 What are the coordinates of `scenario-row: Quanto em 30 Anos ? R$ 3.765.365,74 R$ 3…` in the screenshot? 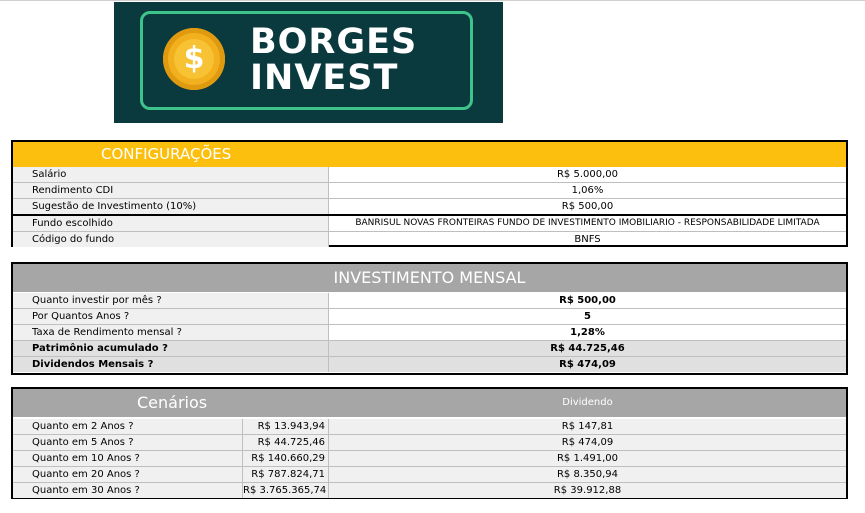 It's located at (429, 491).